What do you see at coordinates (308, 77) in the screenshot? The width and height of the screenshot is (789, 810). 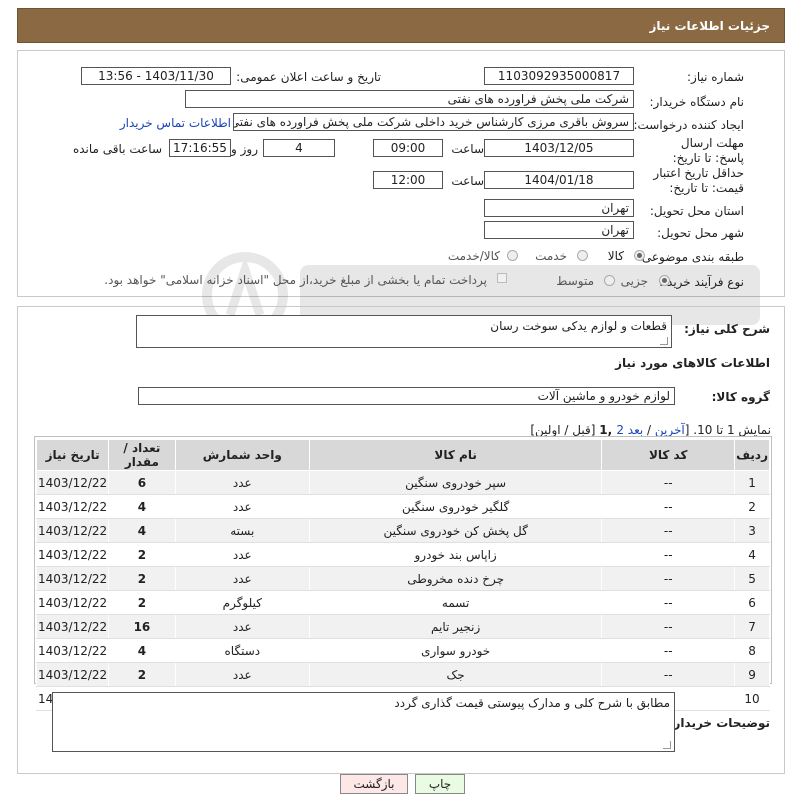 I see `announce-label: تاریخ و ساعت اعلان عمومی:` at bounding box center [308, 77].